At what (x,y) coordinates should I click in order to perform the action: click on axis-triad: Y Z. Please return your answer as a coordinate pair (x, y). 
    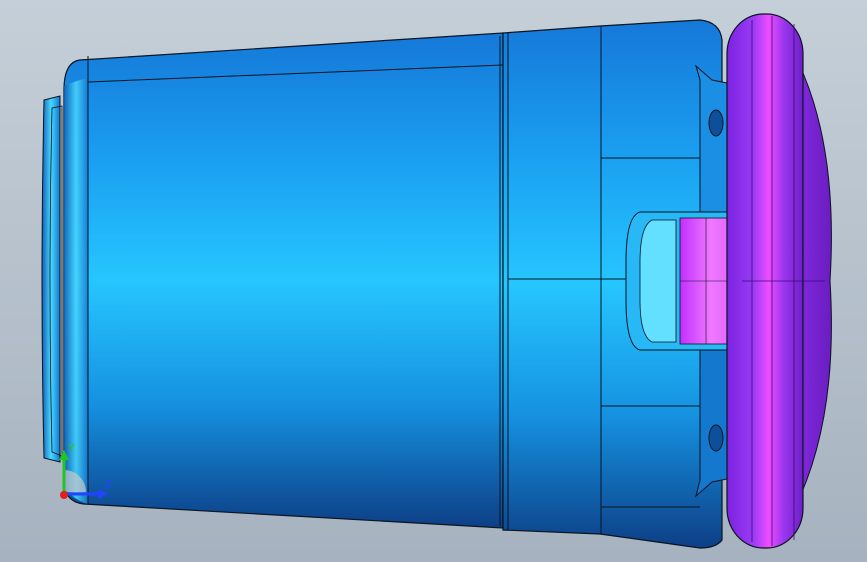
    Looking at the image, I should click on (83, 475).